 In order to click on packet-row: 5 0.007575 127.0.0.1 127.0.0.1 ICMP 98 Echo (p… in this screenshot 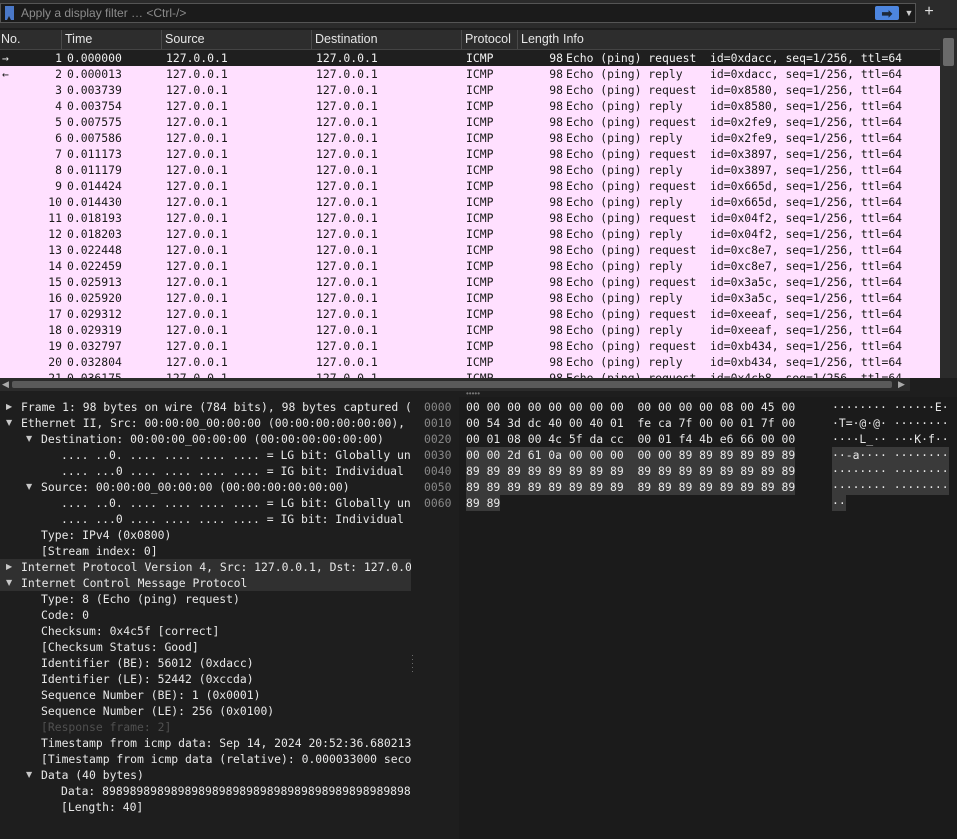, I will do `click(470, 122)`.